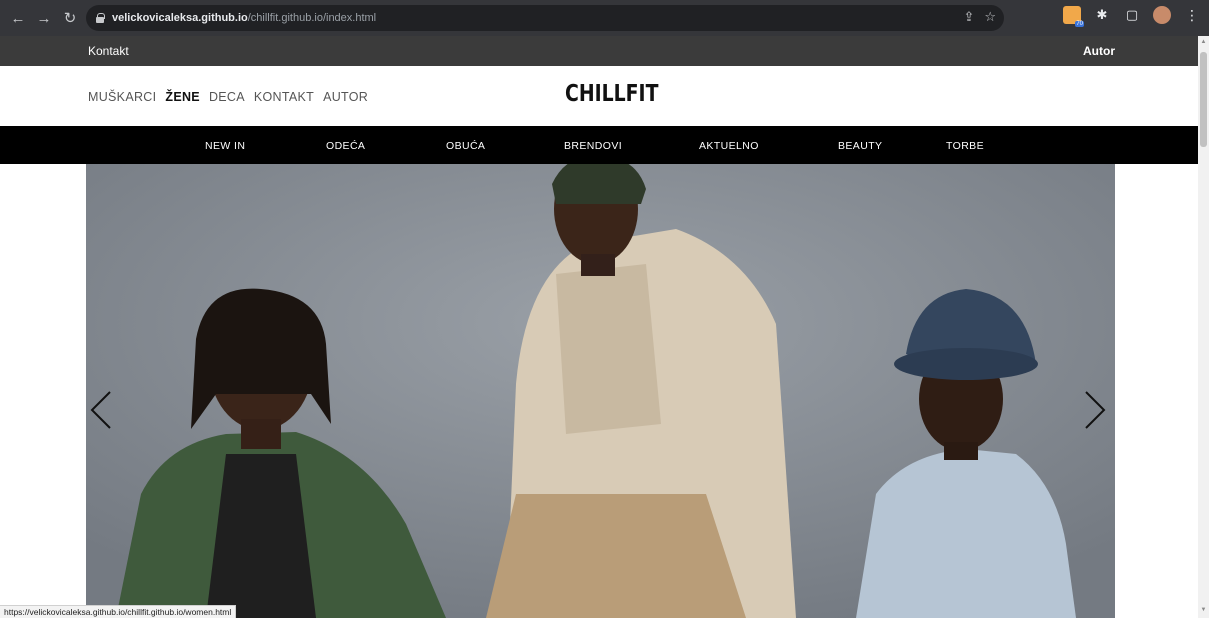 Image resolution: width=1209 pixels, height=618 pixels. I want to click on reload-icon: ↻, so click(70, 18).